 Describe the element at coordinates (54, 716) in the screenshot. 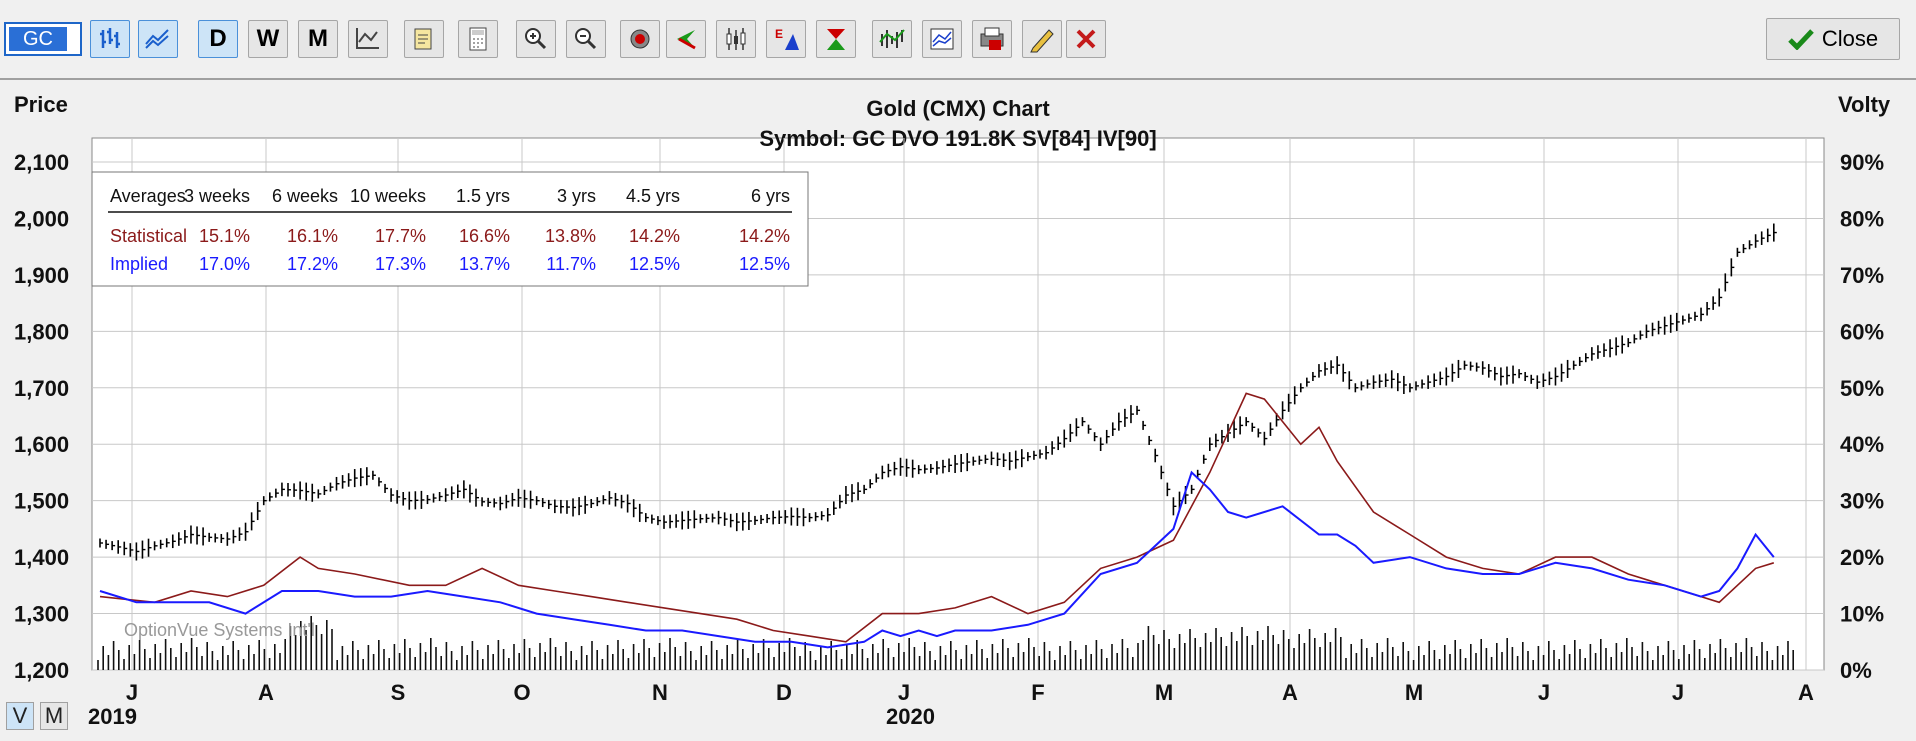

I see `momentum-button: M` at that location.